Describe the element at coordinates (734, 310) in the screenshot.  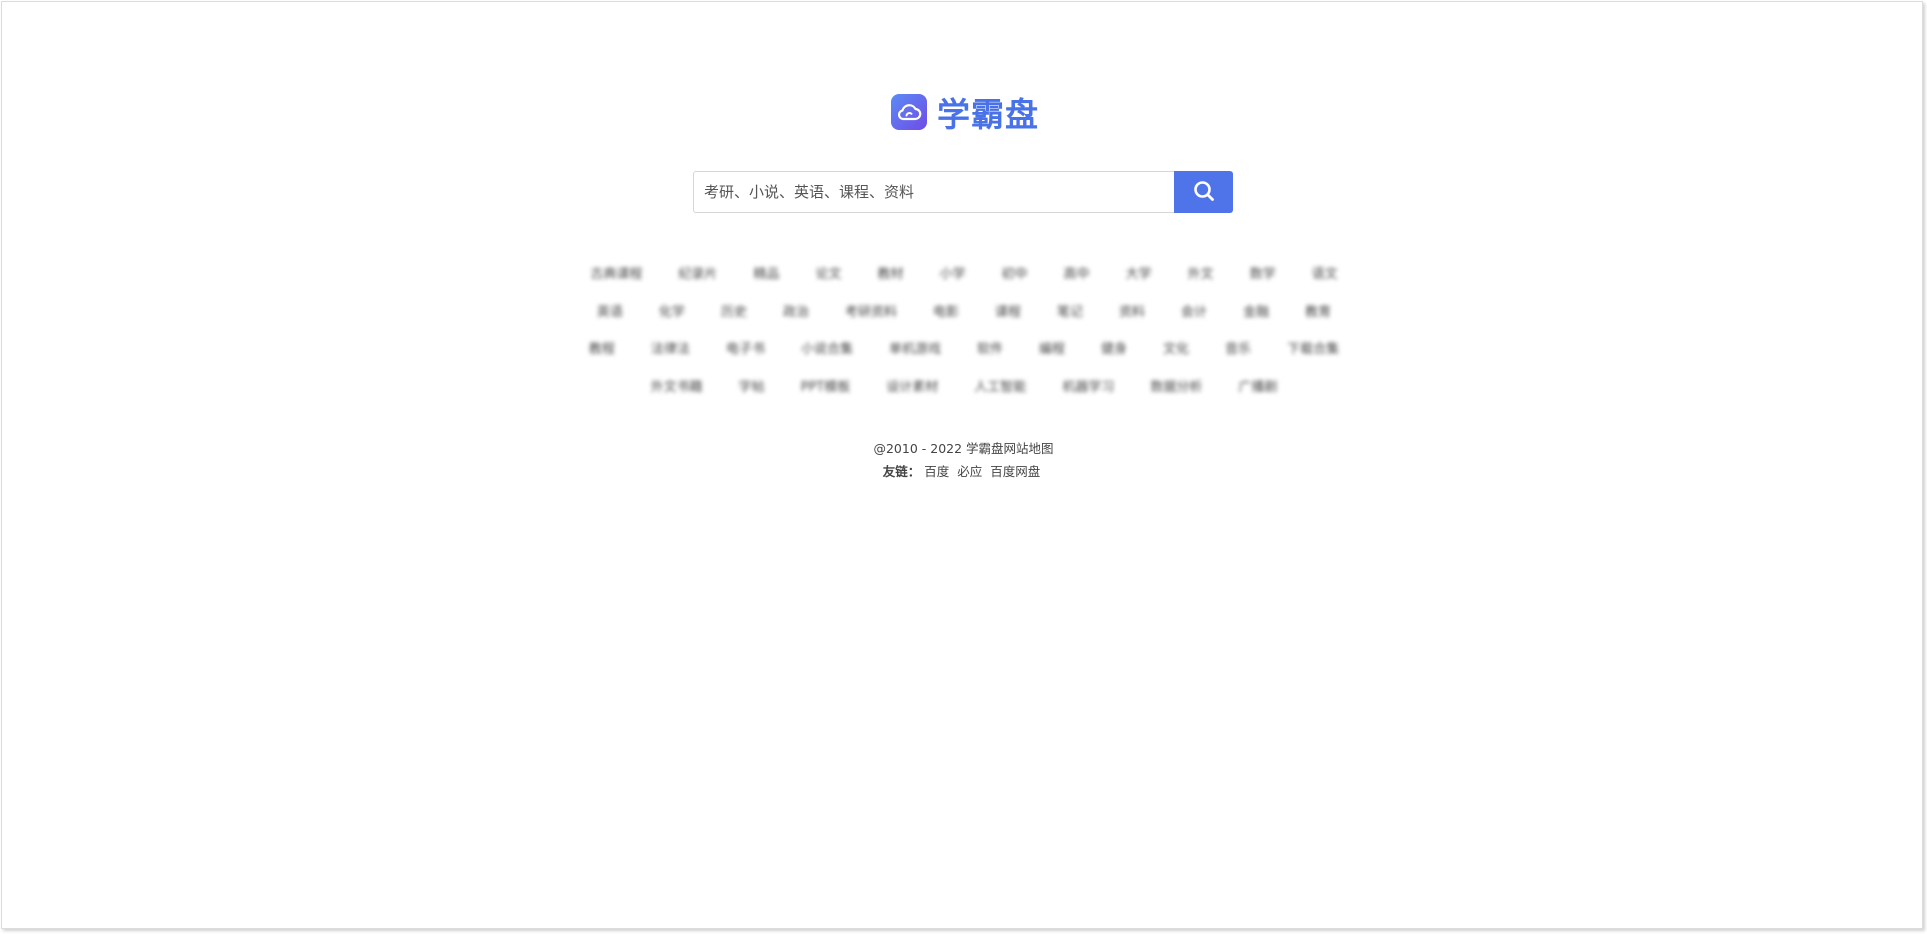
I see `tag-link: 历史` at that location.